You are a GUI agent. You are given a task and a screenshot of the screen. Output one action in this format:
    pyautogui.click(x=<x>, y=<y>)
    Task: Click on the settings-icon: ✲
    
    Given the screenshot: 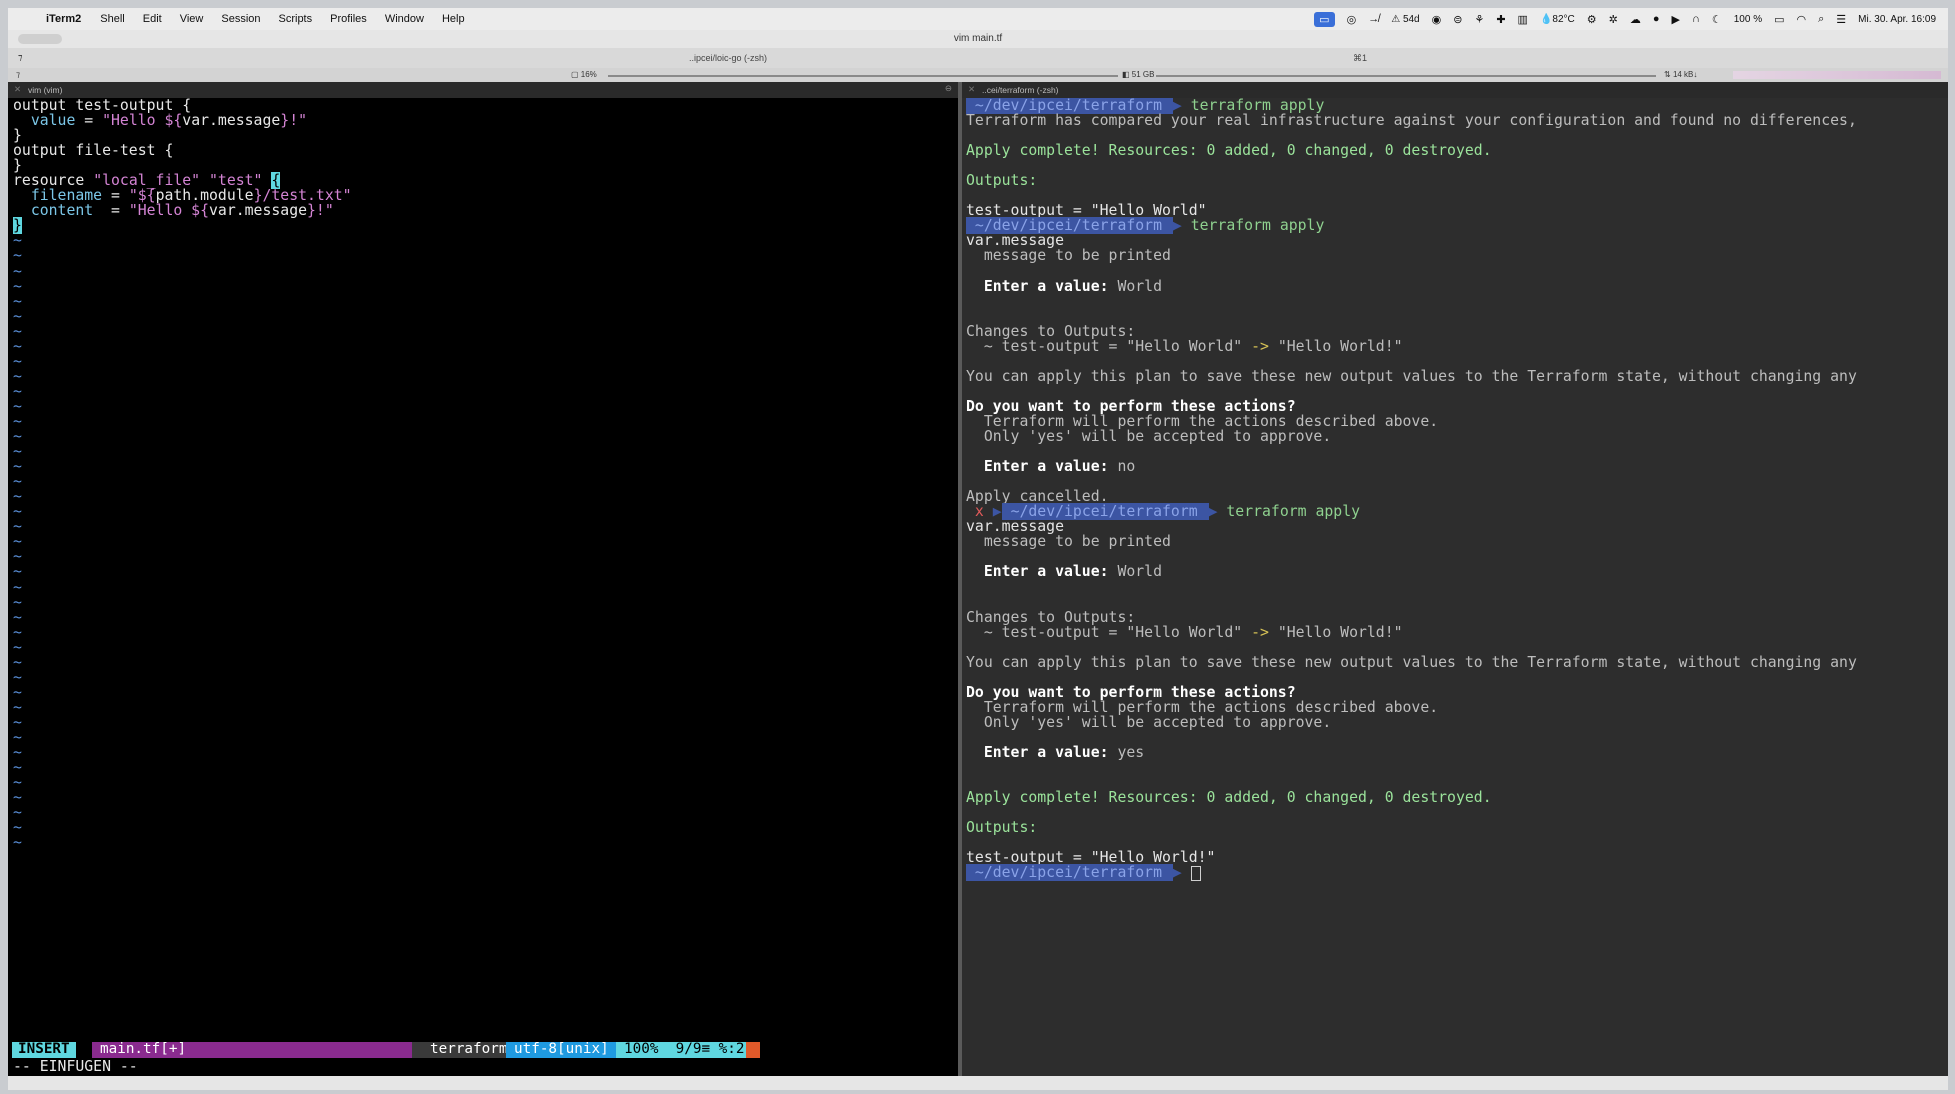 What is the action you would take?
    pyautogui.click(x=1613, y=19)
    